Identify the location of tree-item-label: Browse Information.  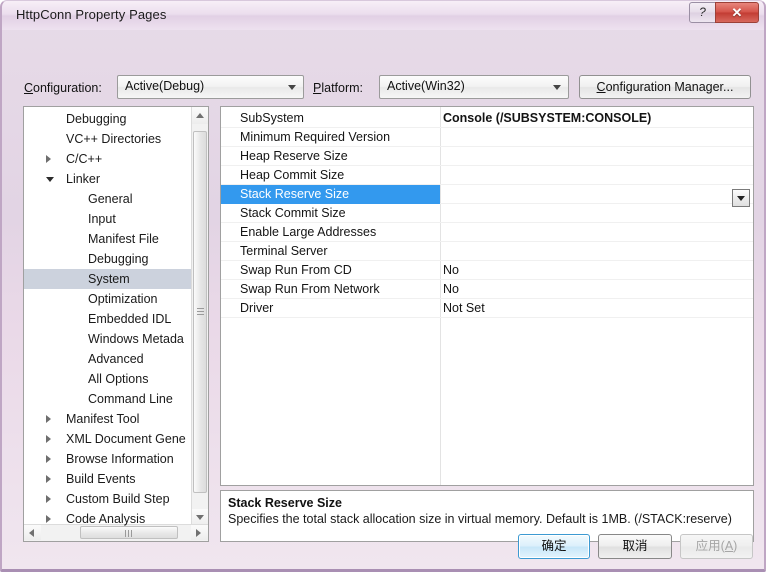
(120, 459).